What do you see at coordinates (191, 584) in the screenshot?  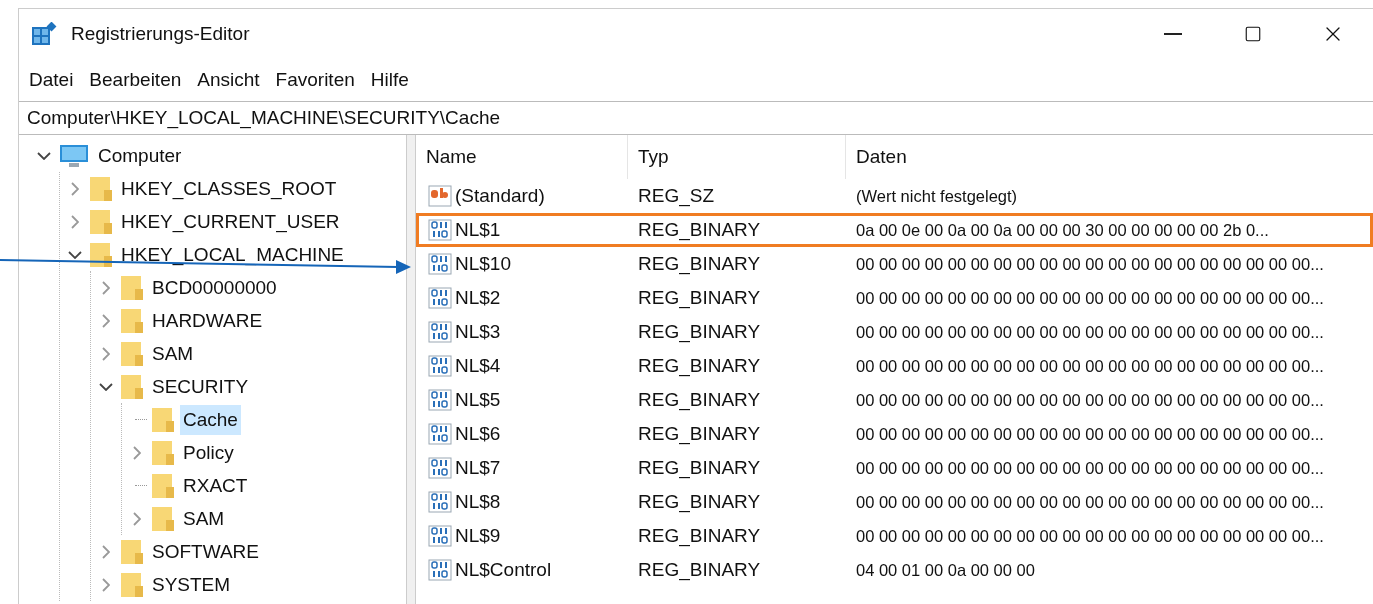 I see `tree-item: SYSTEM` at bounding box center [191, 584].